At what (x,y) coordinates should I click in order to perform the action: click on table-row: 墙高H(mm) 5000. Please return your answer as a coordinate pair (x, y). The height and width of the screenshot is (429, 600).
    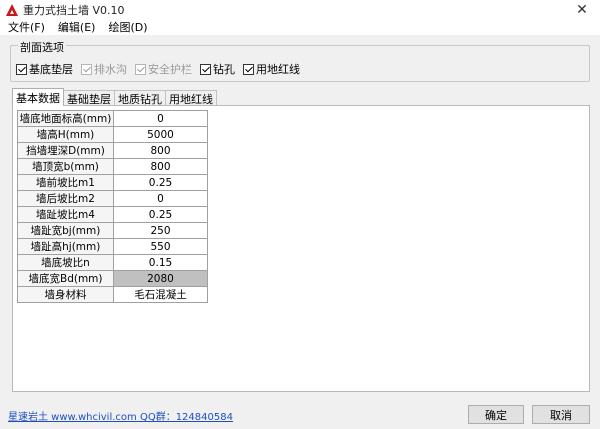
    Looking at the image, I should click on (112, 134).